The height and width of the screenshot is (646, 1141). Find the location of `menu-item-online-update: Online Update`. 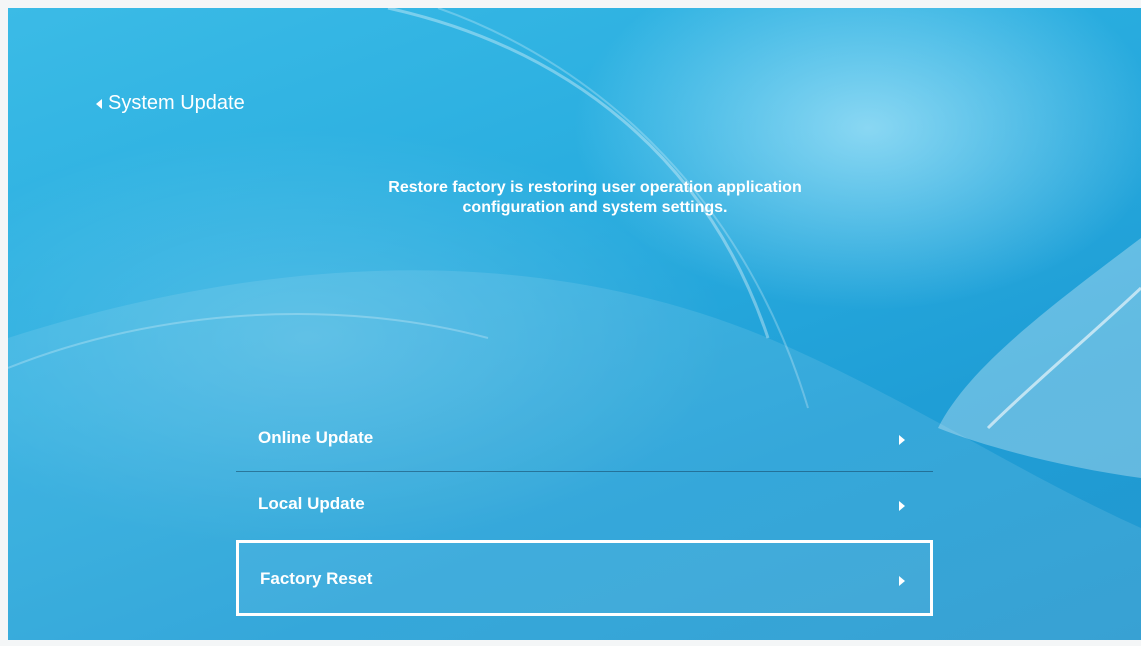

menu-item-online-update: Online Update is located at coordinates (584, 439).